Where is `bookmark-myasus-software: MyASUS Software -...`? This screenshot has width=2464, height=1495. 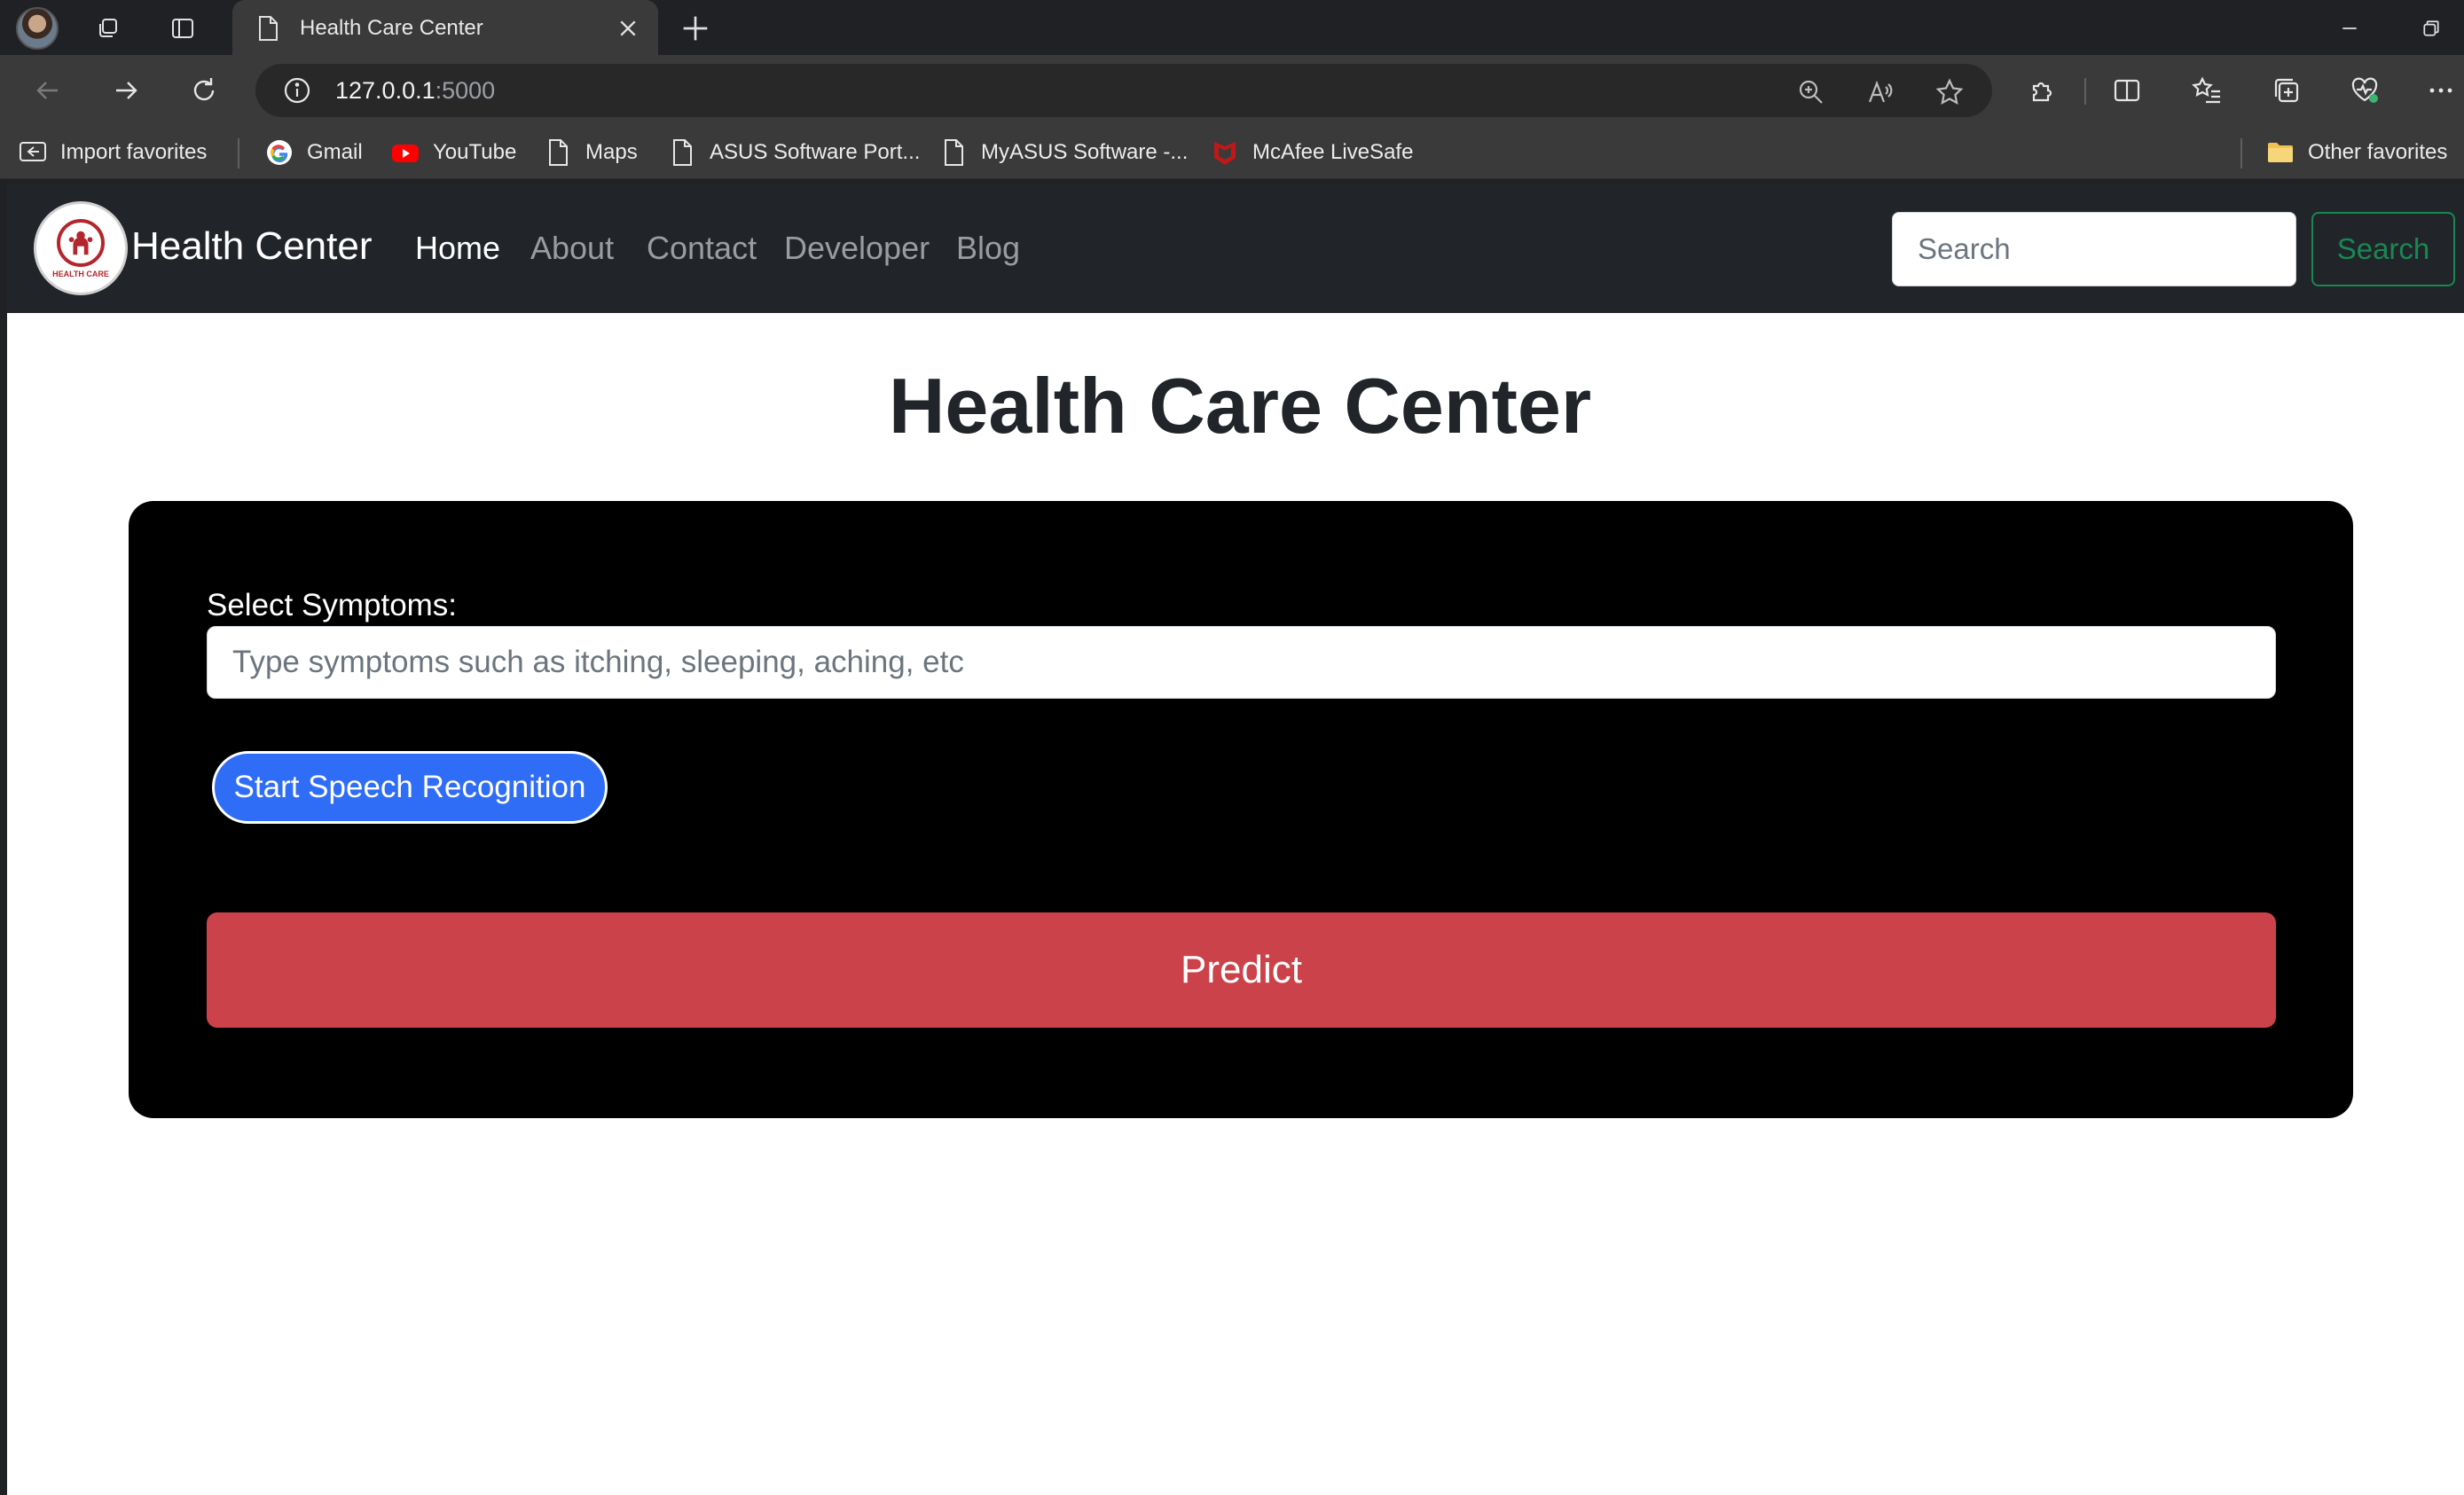 bookmark-myasus-software: MyASUS Software -... is located at coordinates (1063, 152).